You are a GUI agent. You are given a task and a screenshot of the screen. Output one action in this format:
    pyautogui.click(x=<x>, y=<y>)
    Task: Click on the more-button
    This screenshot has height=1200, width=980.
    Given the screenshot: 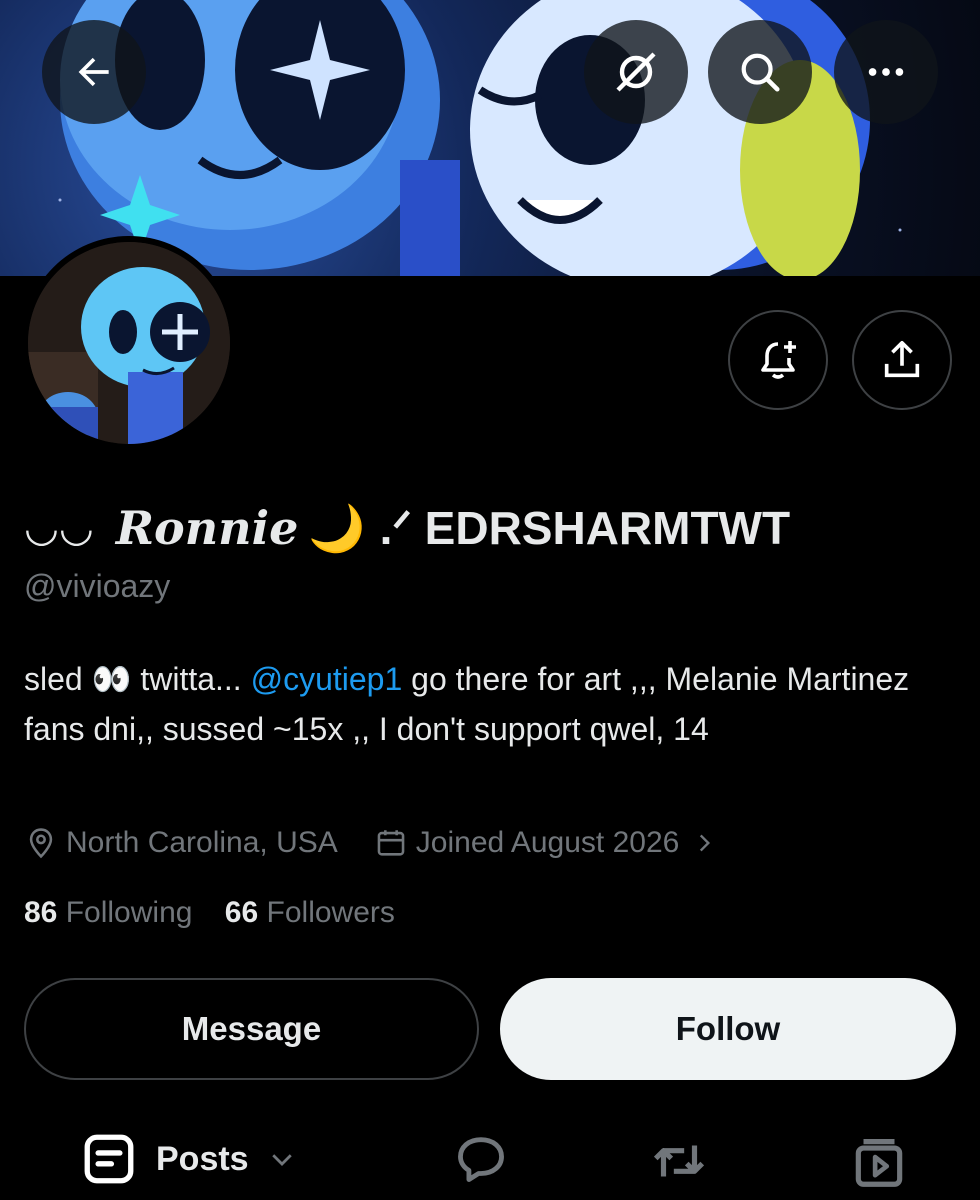 What is the action you would take?
    pyautogui.click(x=886, y=72)
    